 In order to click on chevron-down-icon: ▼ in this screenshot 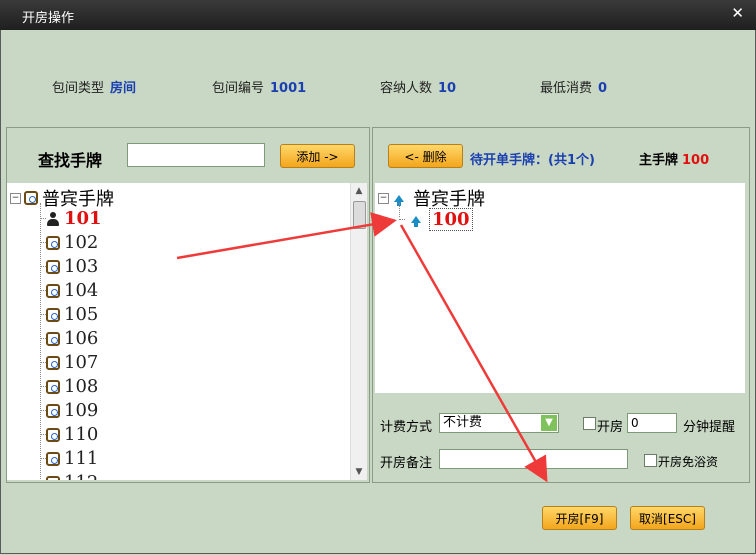, I will do `click(549, 423)`.